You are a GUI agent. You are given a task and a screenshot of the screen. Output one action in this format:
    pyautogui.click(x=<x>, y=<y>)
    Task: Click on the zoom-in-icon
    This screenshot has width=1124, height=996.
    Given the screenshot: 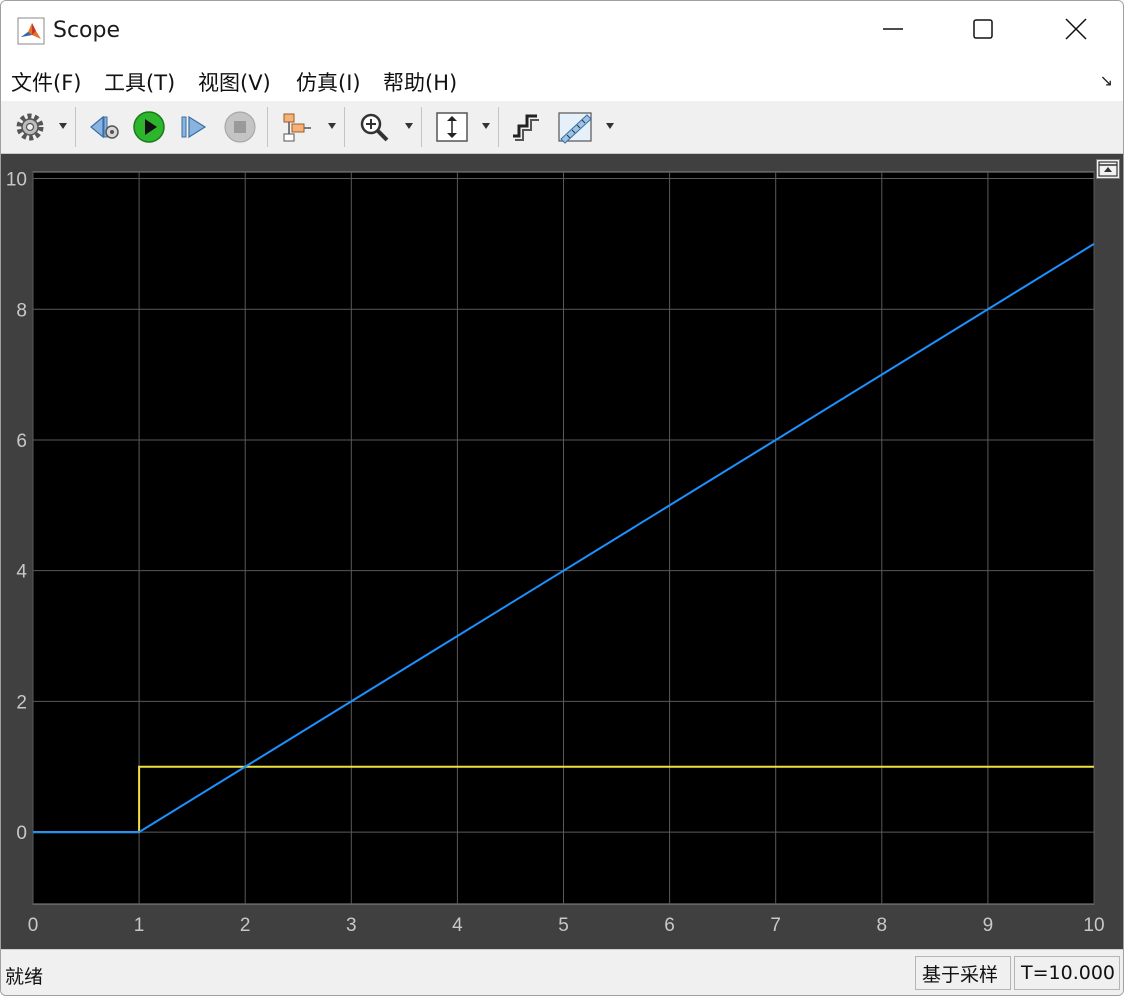 What is the action you would take?
    pyautogui.click(x=374, y=127)
    